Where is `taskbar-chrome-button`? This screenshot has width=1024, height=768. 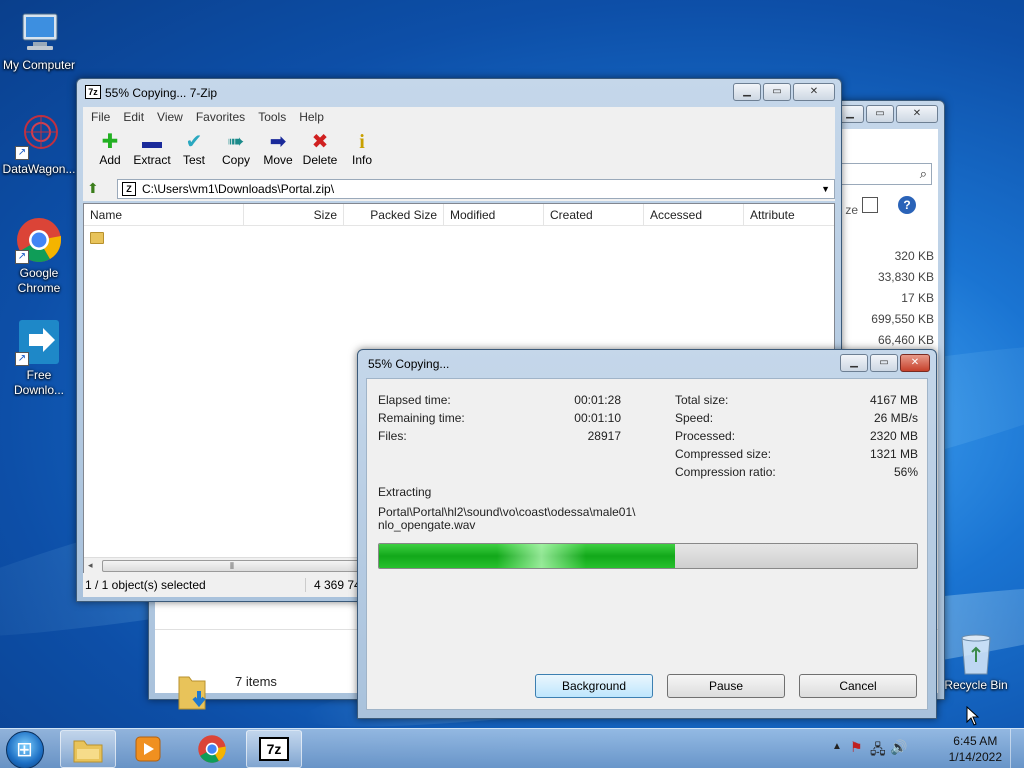
taskbar-chrome-button is located at coordinates (212, 749).